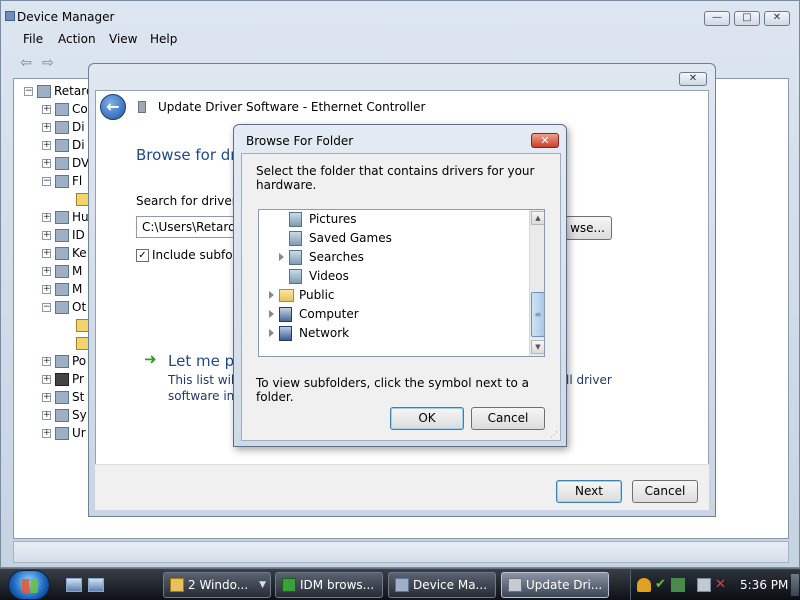 The image size is (800, 600). What do you see at coordinates (62, 253) in the screenshot?
I see `keyboard-icon` at bounding box center [62, 253].